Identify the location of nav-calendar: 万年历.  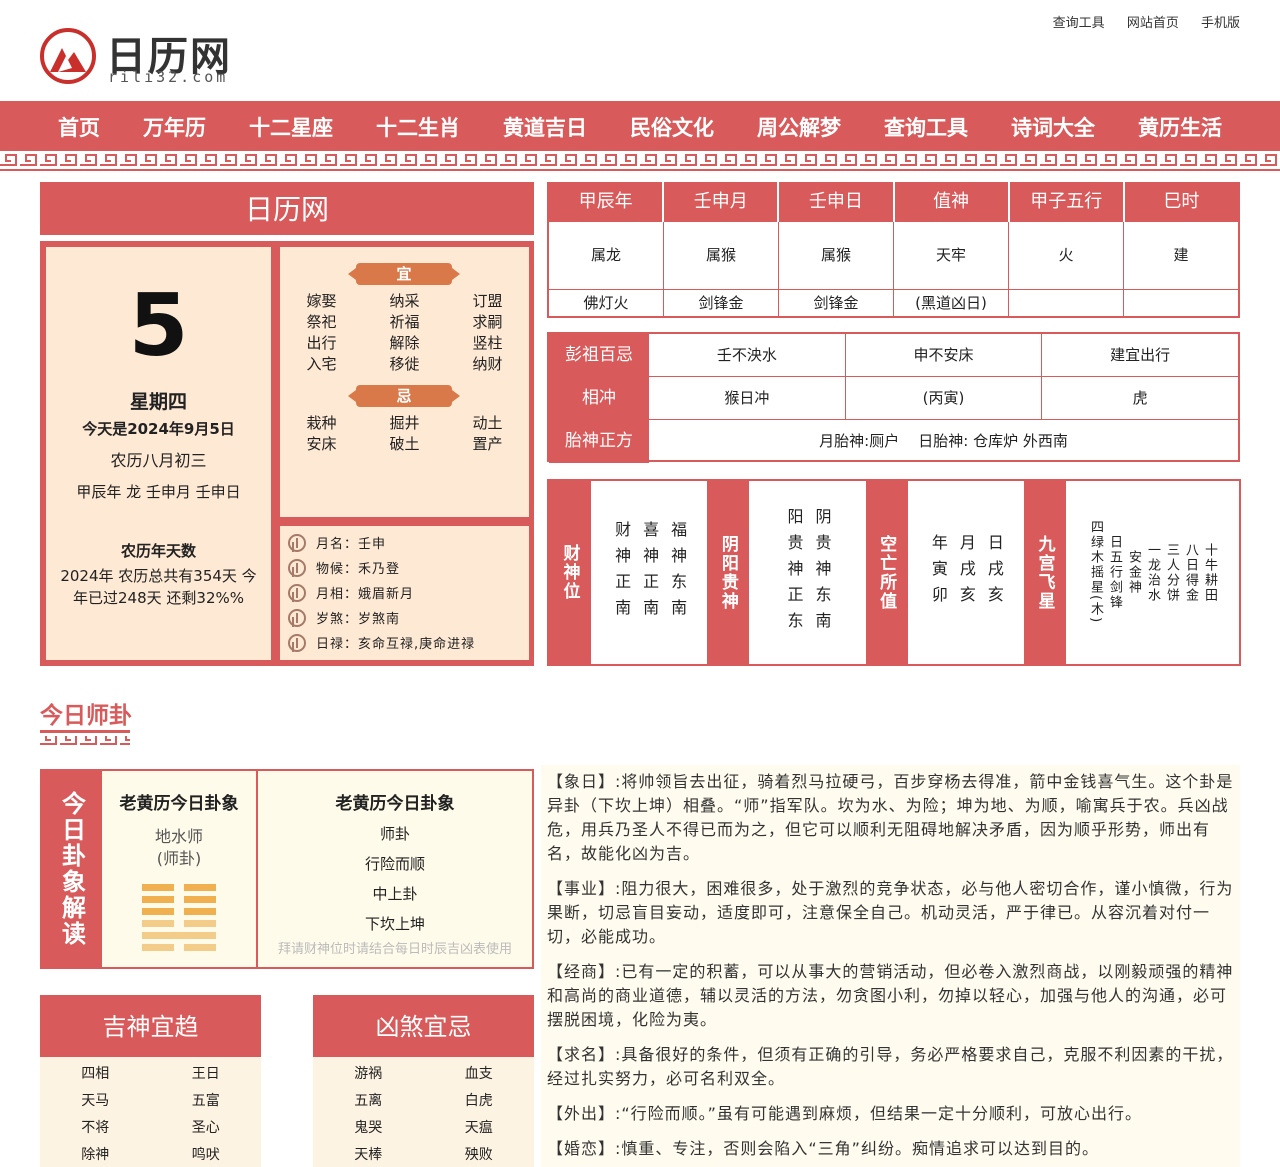
(174, 126).